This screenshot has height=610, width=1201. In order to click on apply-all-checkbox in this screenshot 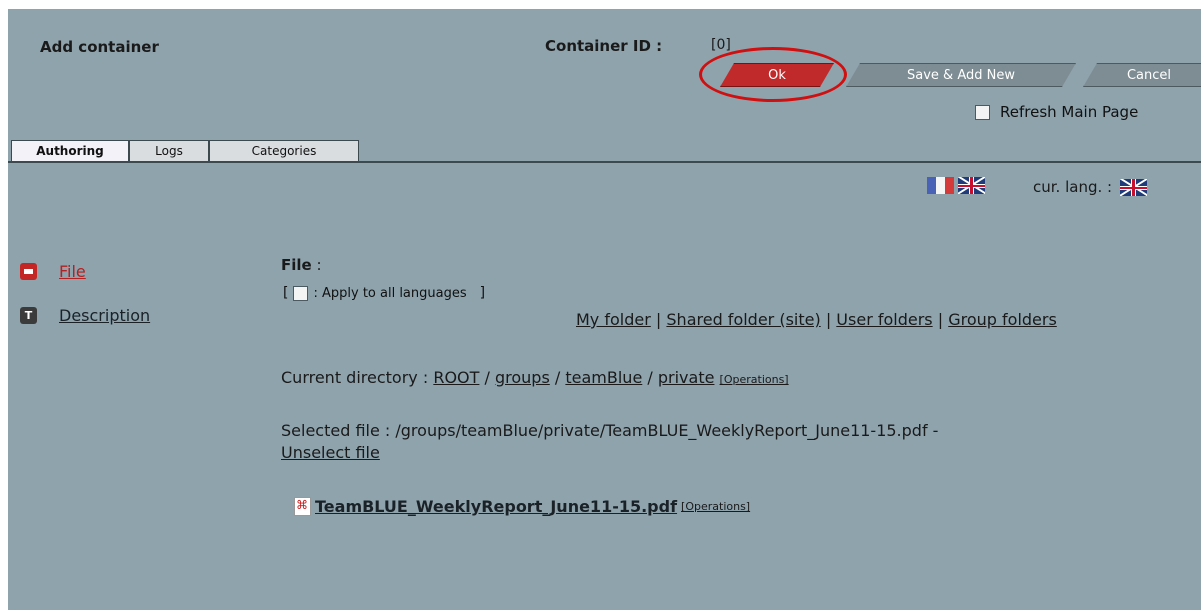, I will do `click(301, 293)`.